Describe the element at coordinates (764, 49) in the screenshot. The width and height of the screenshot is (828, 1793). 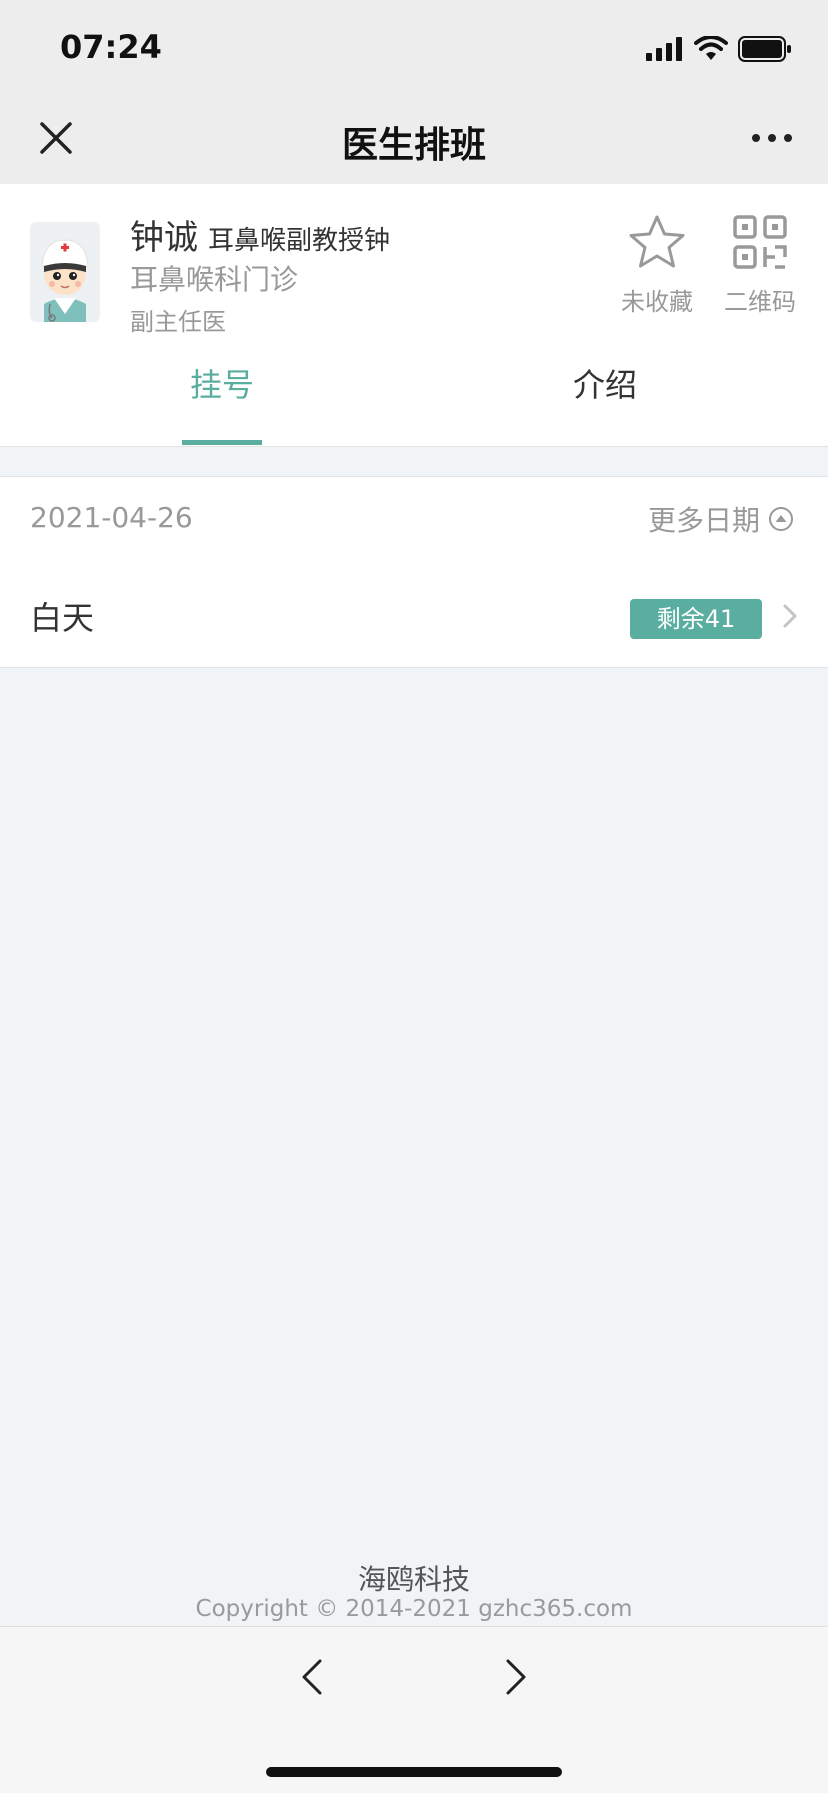
I see `battery-icon` at that location.